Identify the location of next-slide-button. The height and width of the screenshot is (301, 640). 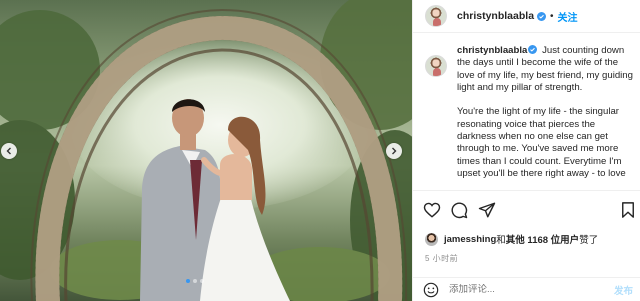
(394, 151).